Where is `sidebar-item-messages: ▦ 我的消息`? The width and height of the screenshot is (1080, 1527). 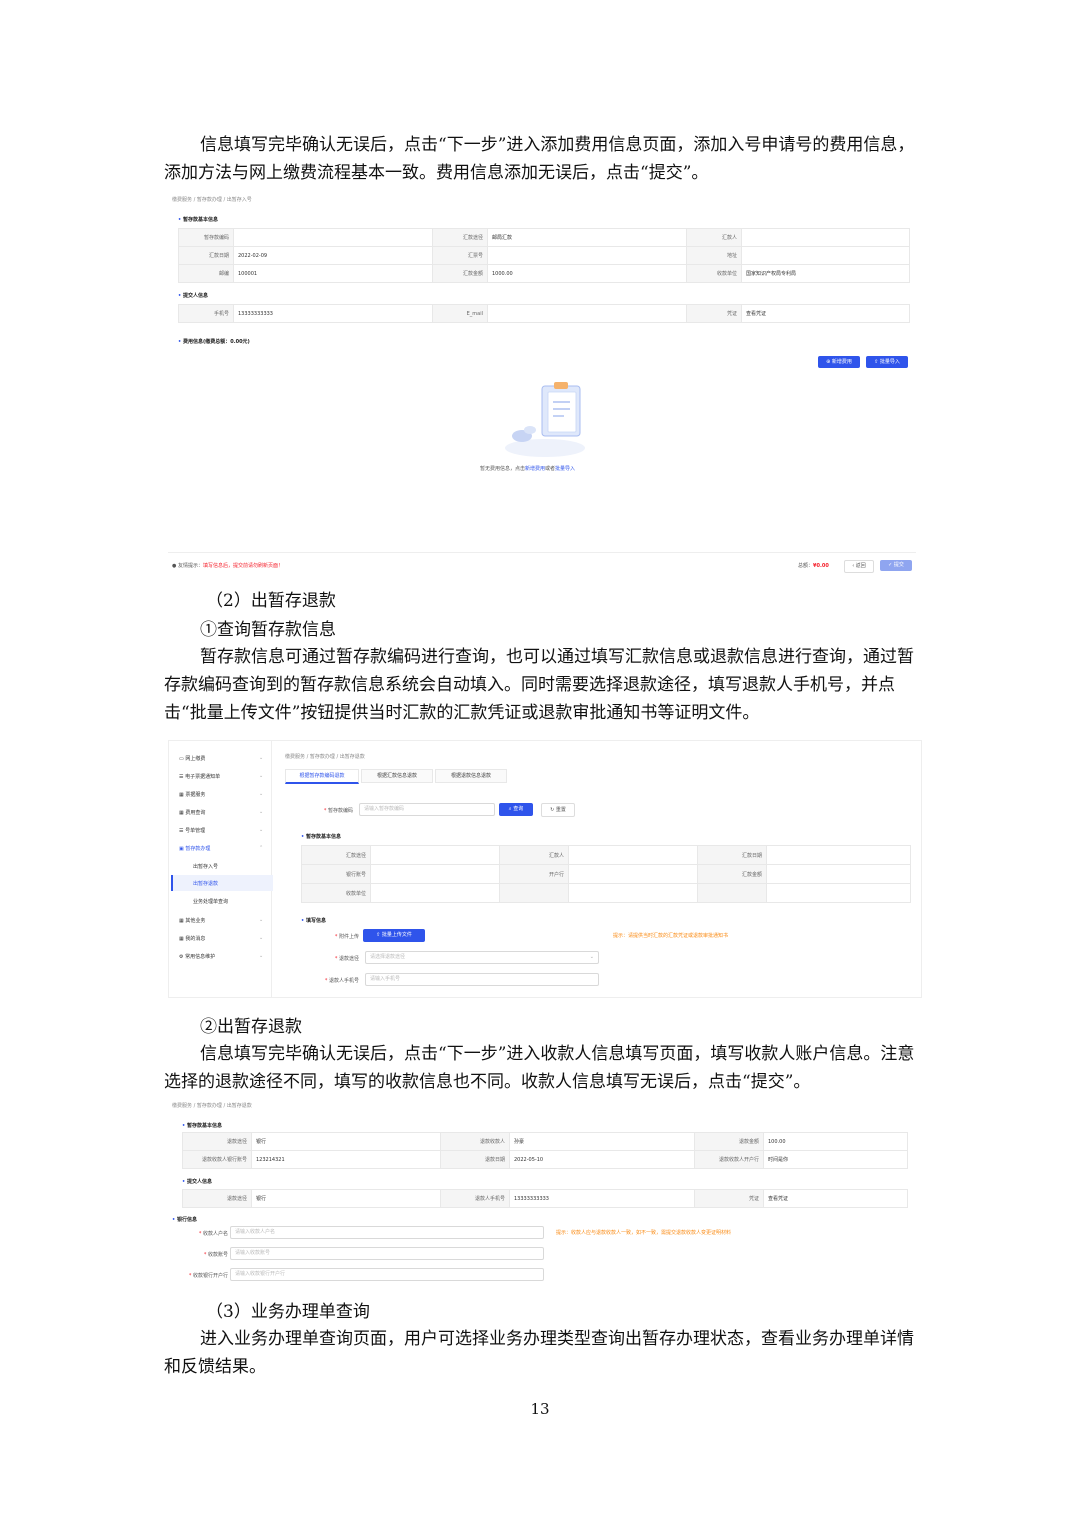 sidebar-item-messages: ▦ 我的消息 is located at coordinates (192, 938).